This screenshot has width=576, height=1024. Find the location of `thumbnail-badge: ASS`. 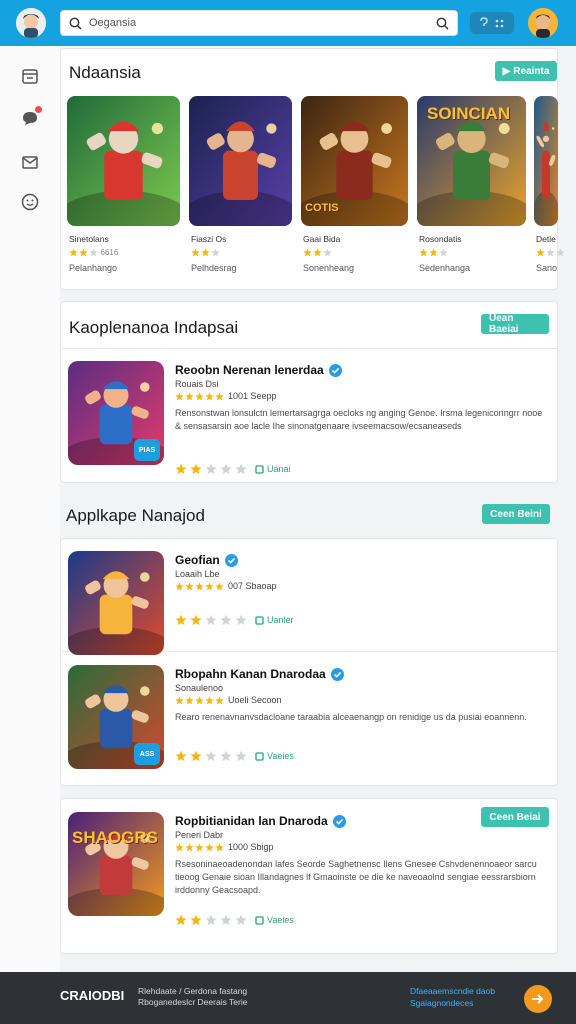

thumbnail-badge: ASS is located at coordinates (147, 754).